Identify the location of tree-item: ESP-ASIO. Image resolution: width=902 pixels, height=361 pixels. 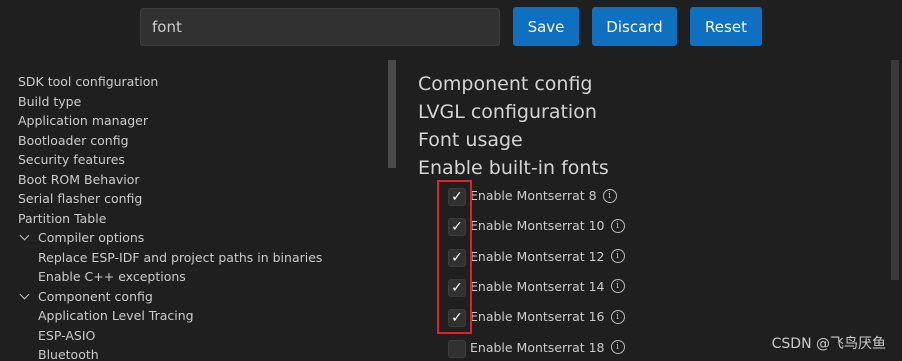
(66, 336).